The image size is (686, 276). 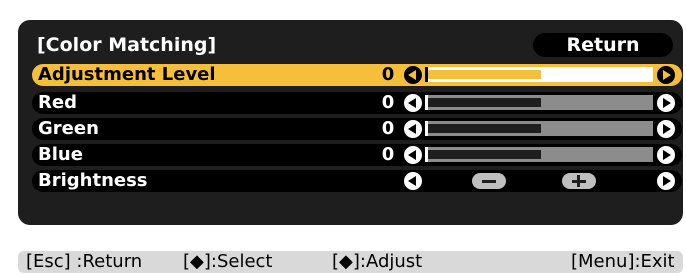 What do you see at coordinates (603, 45) in the screenshot?
I see `return-button: Return` at bounding box center [603, 45].